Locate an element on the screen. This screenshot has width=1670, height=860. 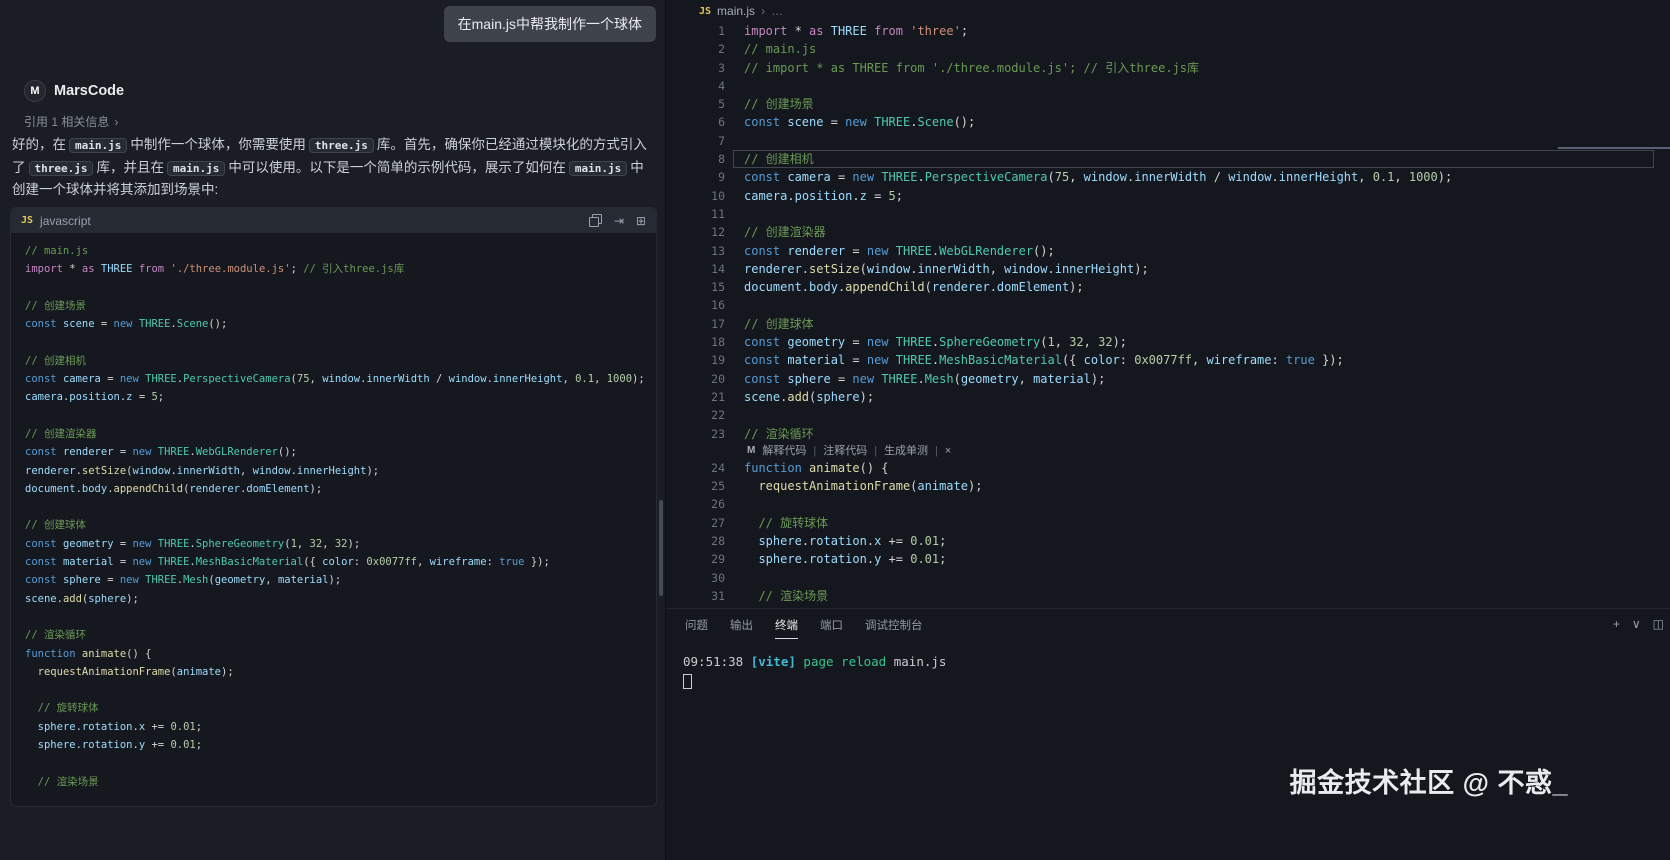
line-number: 9 is located at coordinates (721, 177).